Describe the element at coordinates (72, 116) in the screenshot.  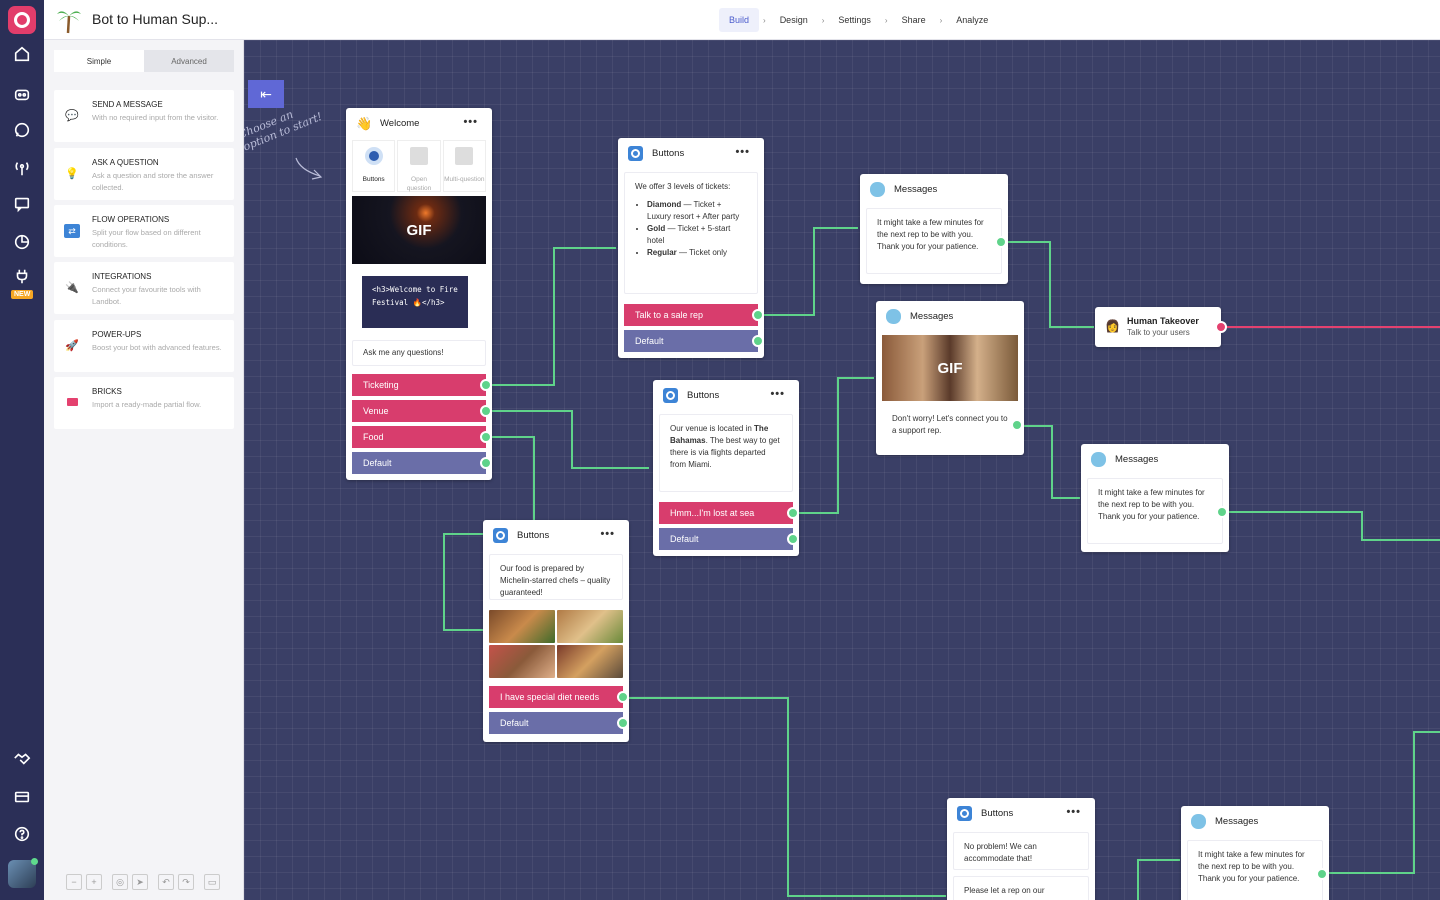
I see `speech-bubble-icon: 💬` at that location.